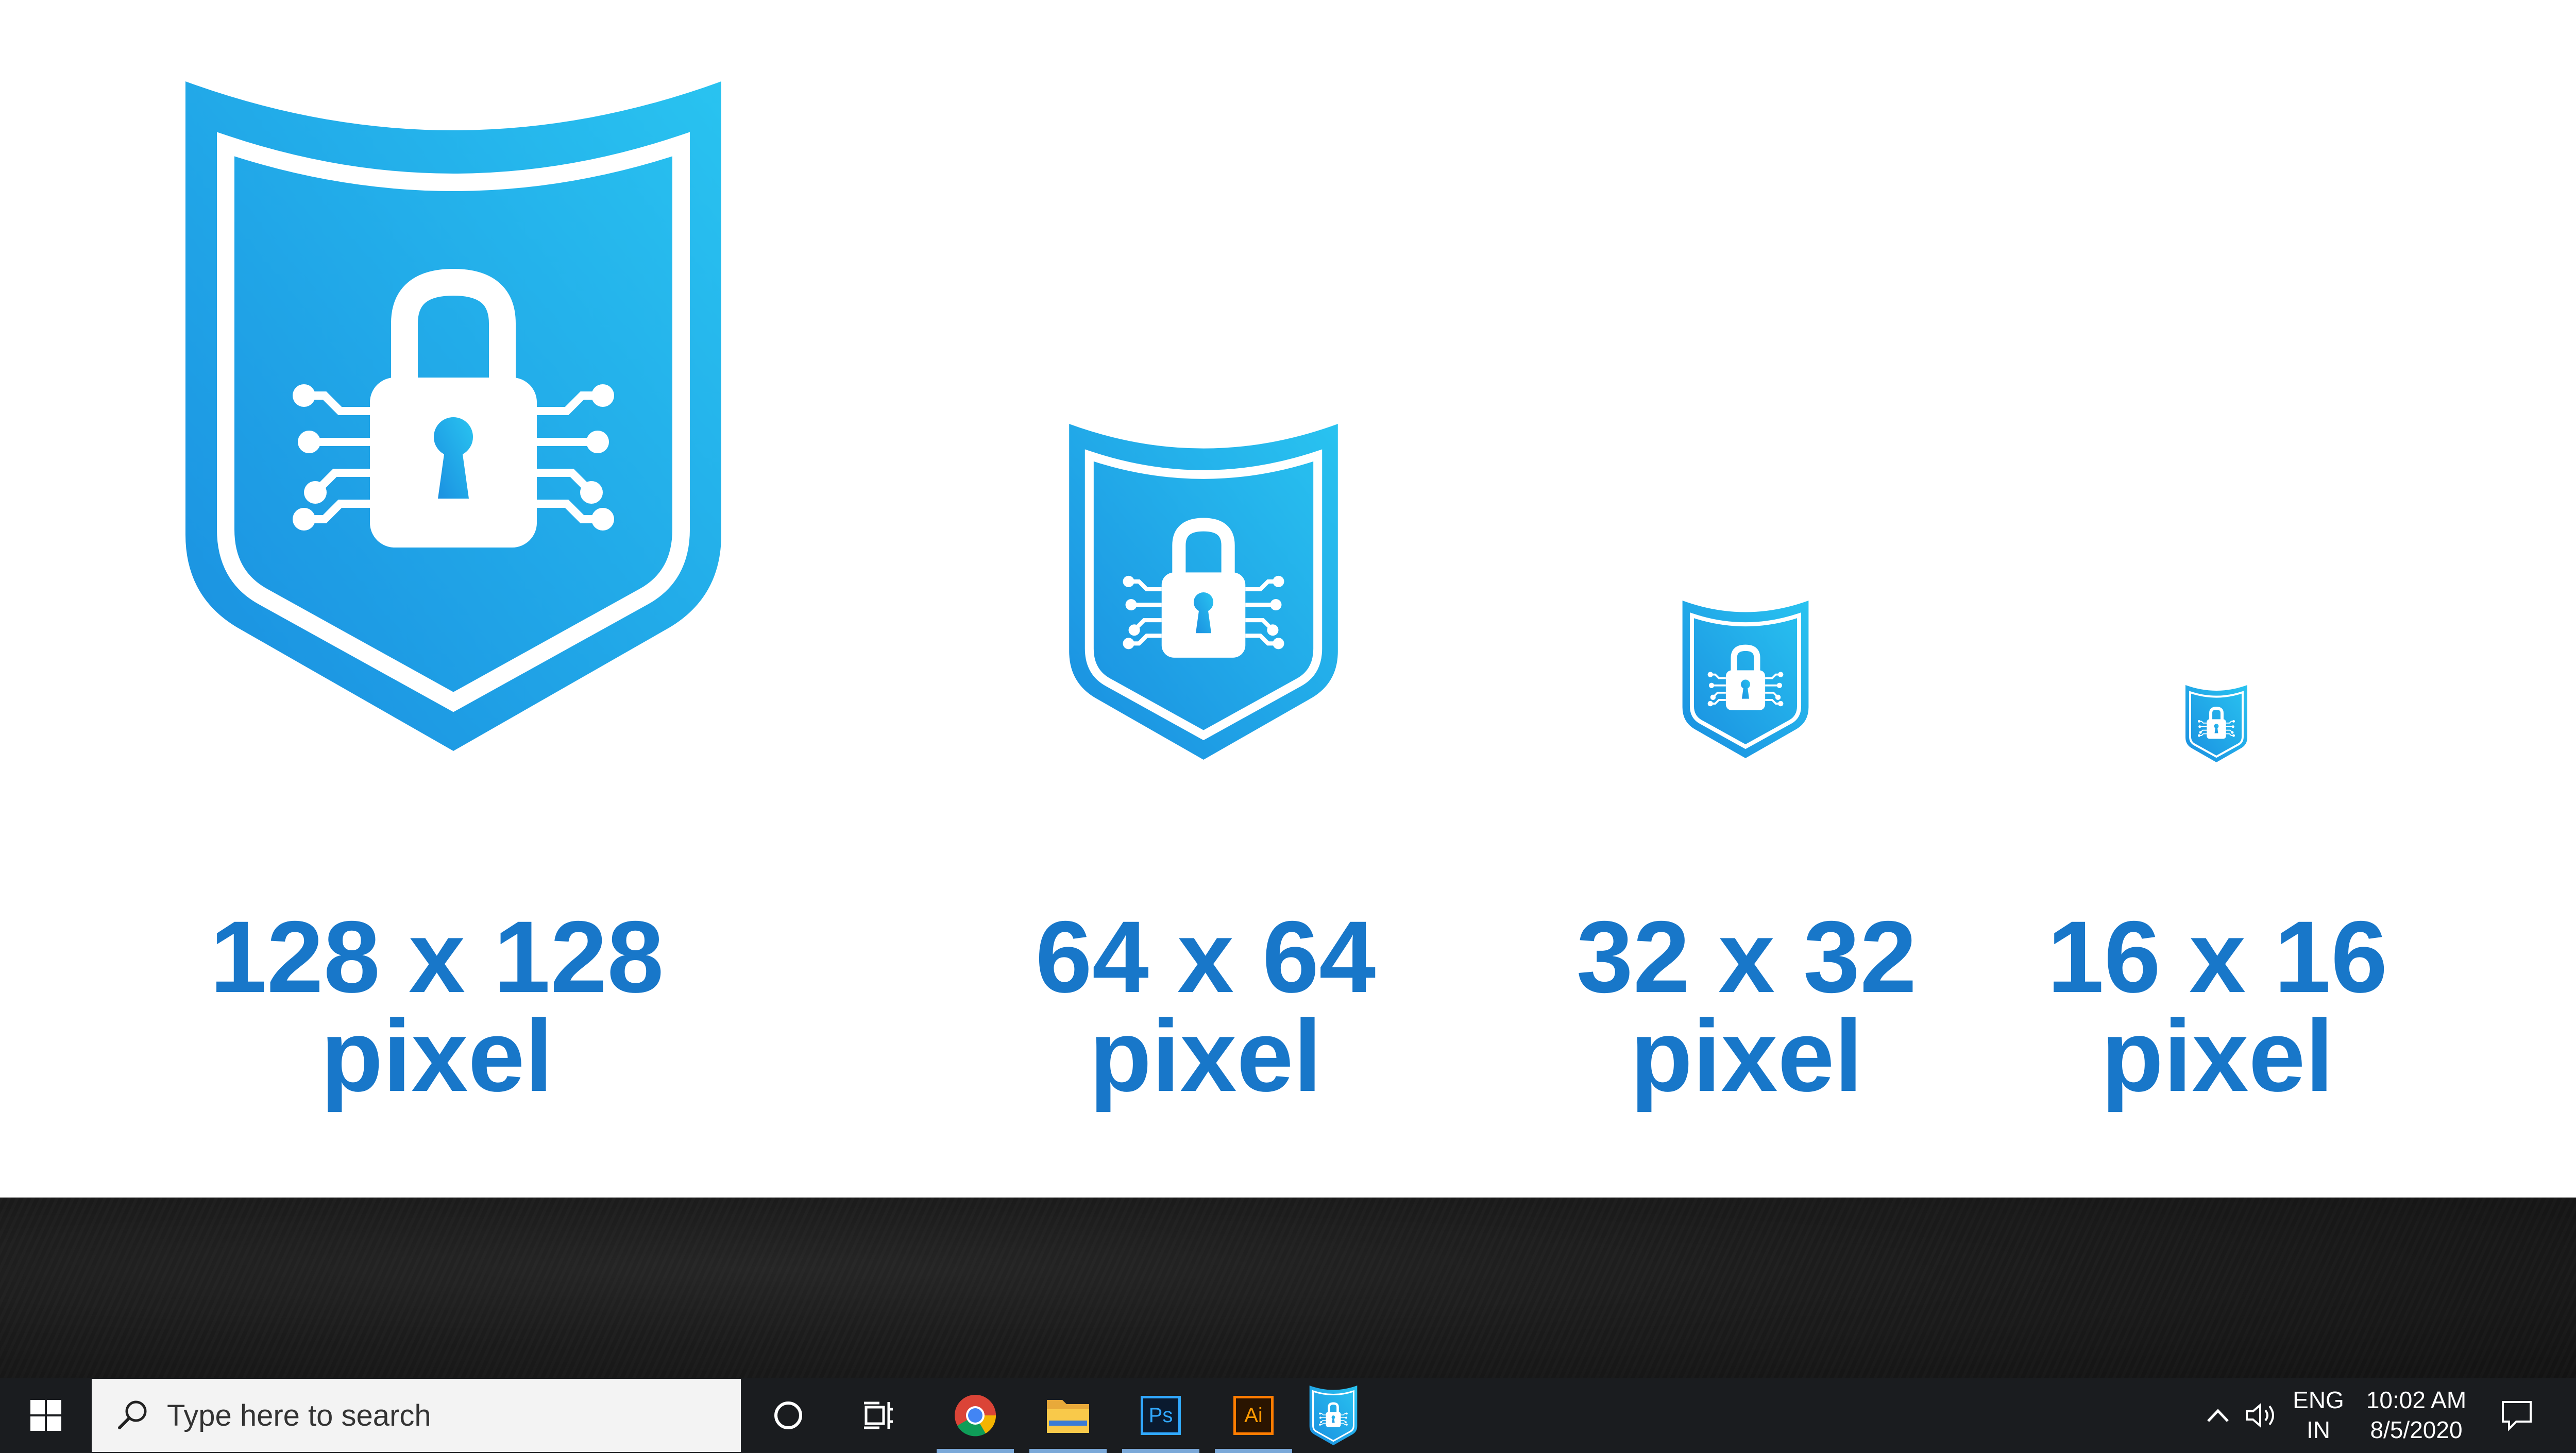 The height and width of the screenshot is (1453, 2576). Describe the element at coordinates (299, 1415) in the screenshot. I see `search-placeholder: Type here to search` at that location.